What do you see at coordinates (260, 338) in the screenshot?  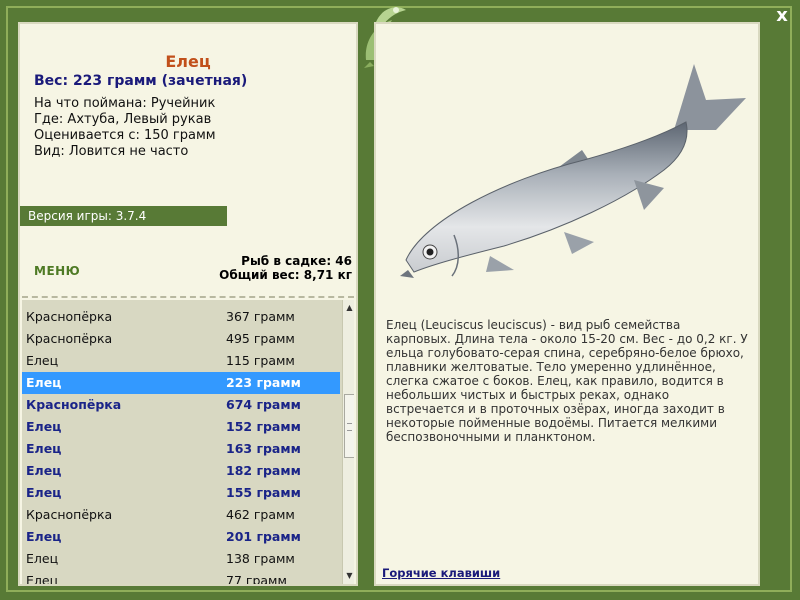 I see `catch-fish-weight: 495 грамм` at bounding box center [260, 338].